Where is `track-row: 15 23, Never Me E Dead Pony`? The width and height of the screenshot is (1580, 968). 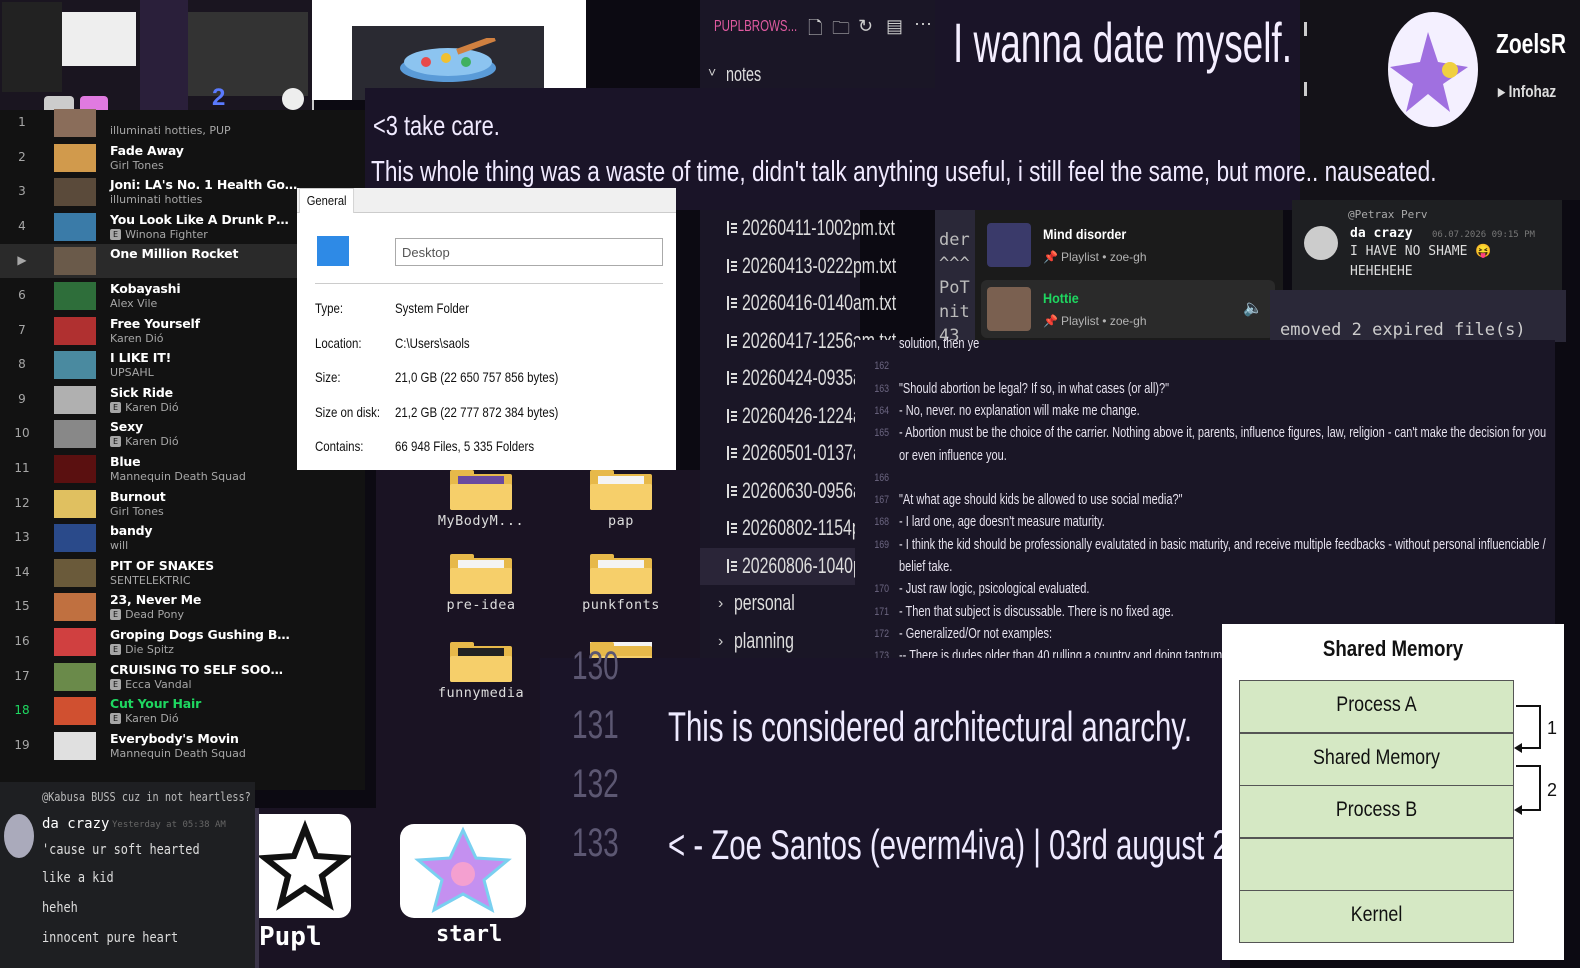
track-row: 15 23, Never Me E Dead Pony is located at coordinates (182, 607).